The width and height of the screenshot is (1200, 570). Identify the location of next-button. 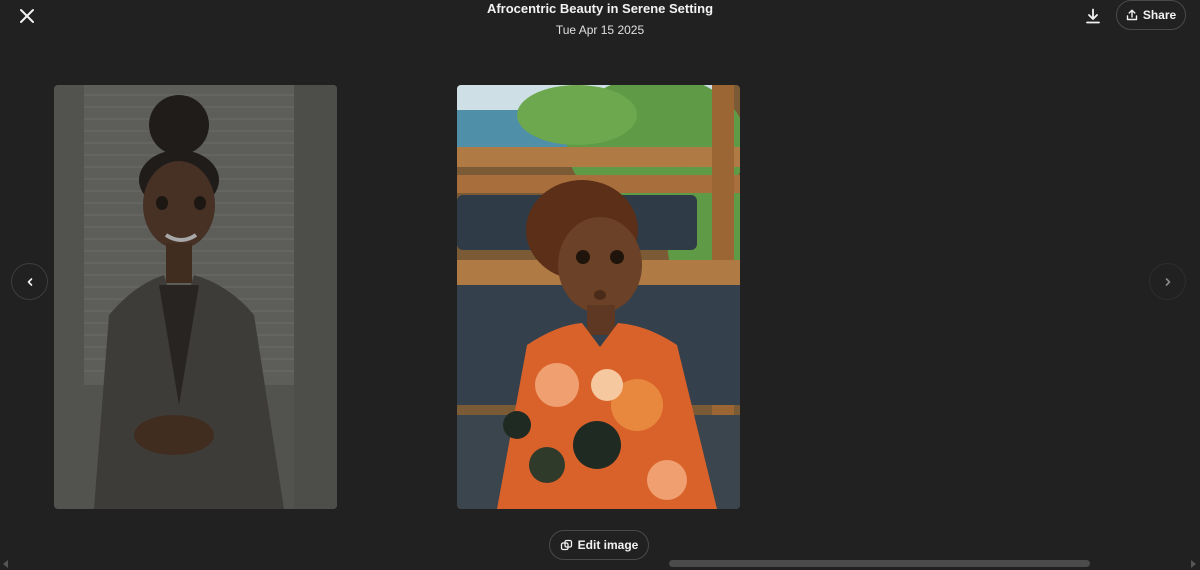
(1167, 281).